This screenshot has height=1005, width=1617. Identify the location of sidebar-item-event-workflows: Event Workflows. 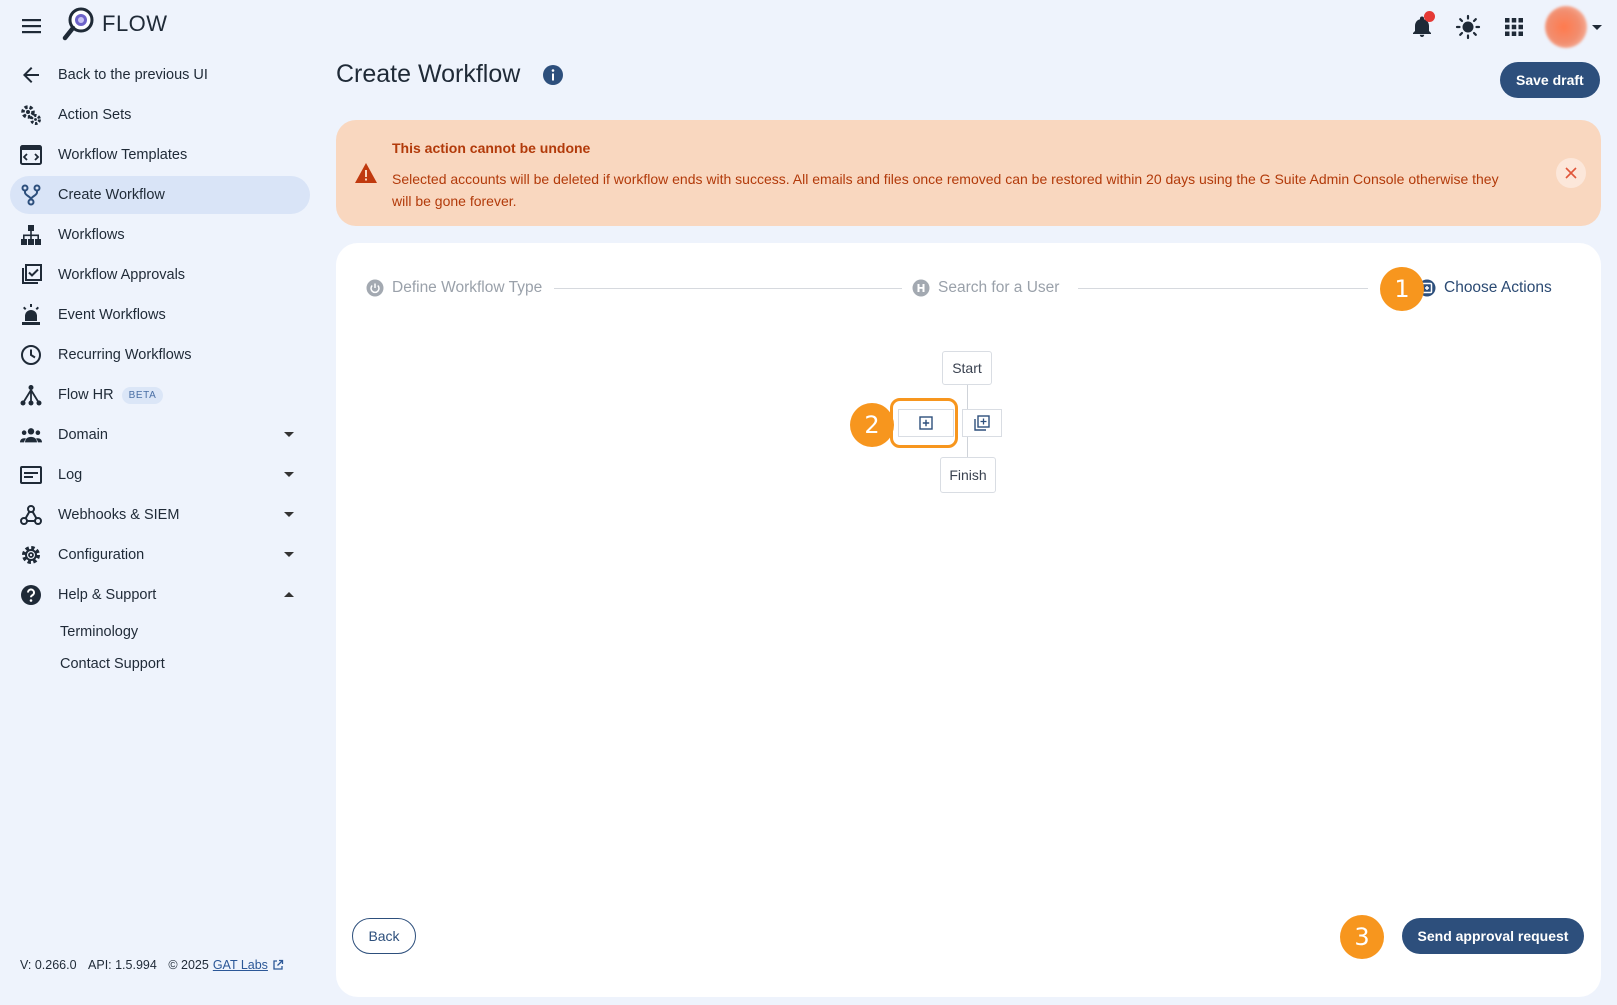
(160, 315).